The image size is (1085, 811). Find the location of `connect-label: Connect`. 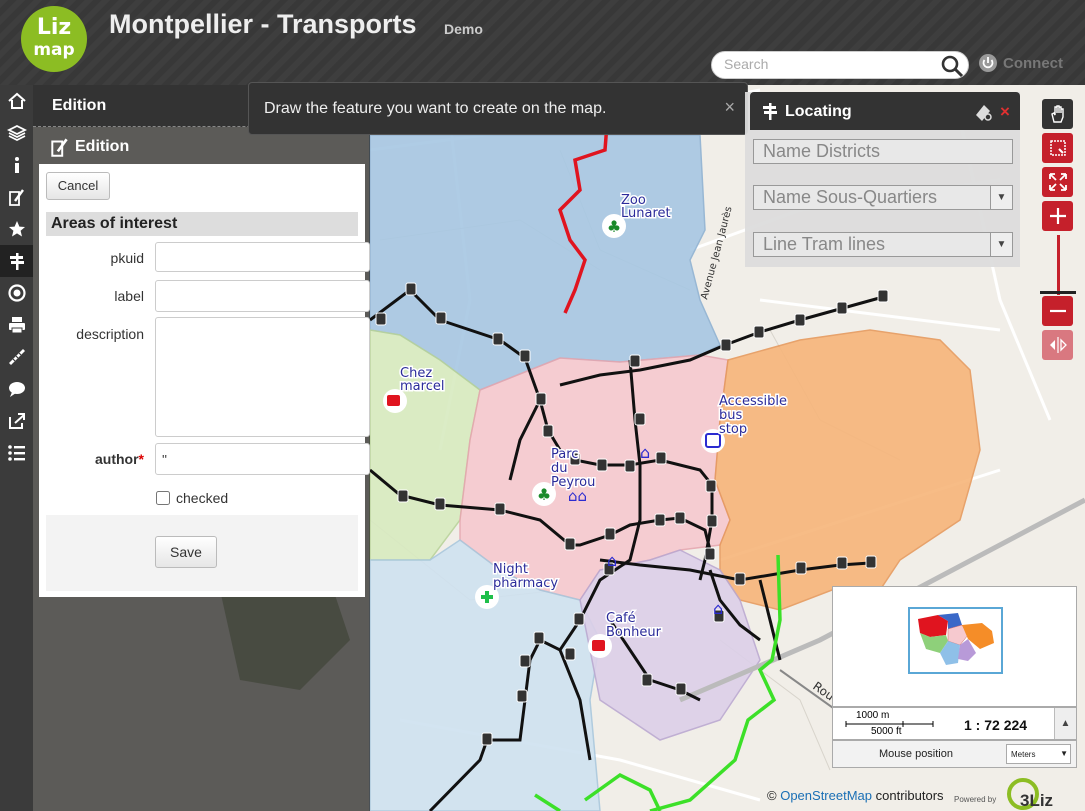

connect-label: Connect is located at coordinates (1033, 63).